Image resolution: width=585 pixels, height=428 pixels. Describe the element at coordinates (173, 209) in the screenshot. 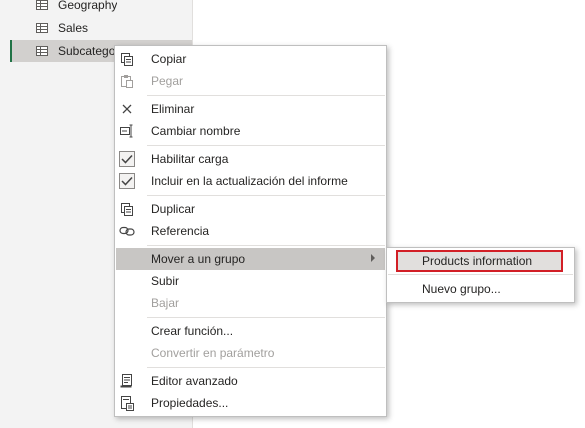

I see `menu-item-label: Duplicar` at that location.